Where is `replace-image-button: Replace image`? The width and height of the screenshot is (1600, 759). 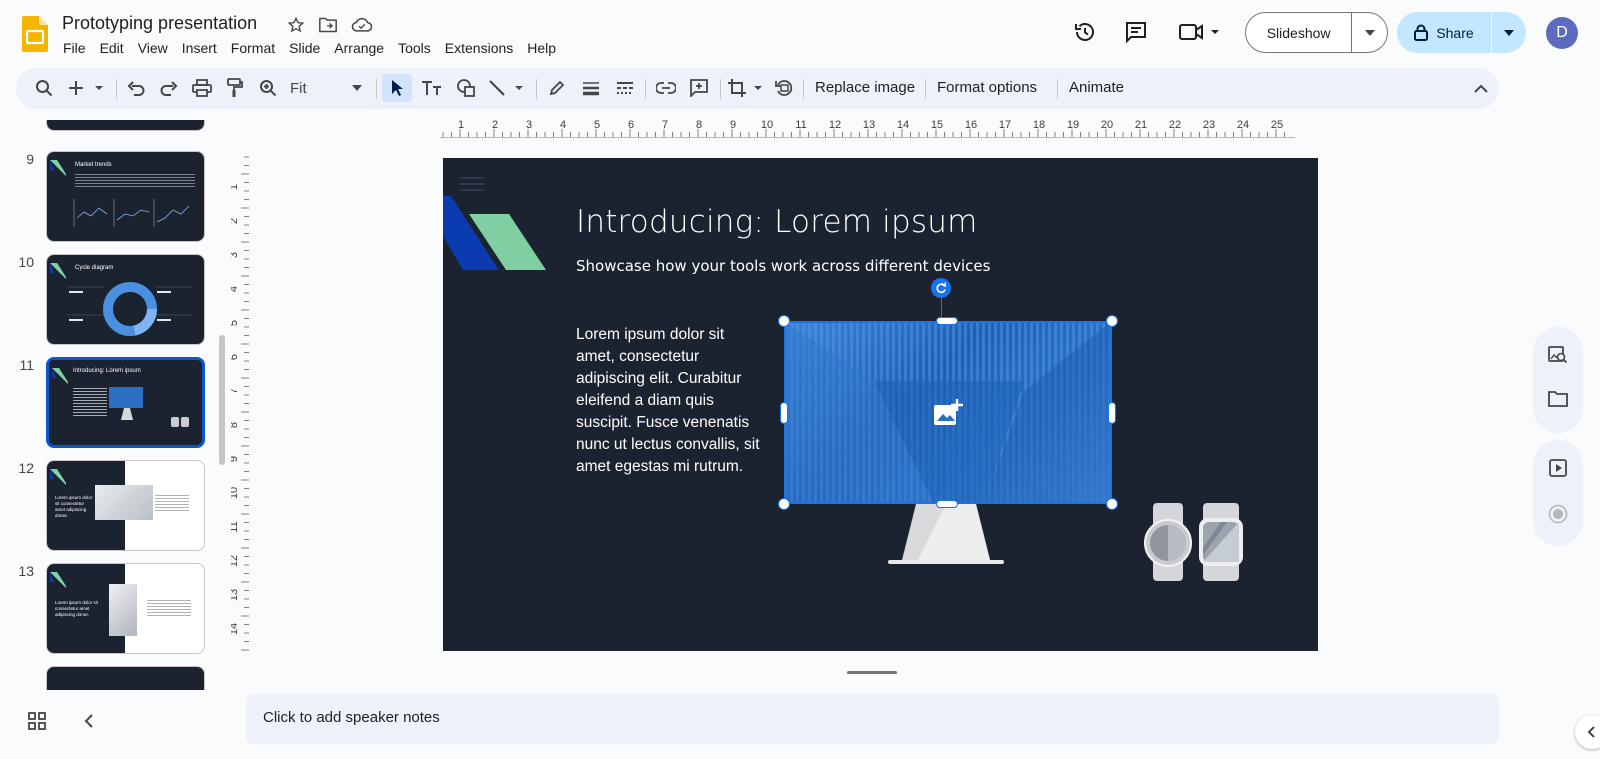
replace-image-button: Replace image is located at coordinates (865, 87).